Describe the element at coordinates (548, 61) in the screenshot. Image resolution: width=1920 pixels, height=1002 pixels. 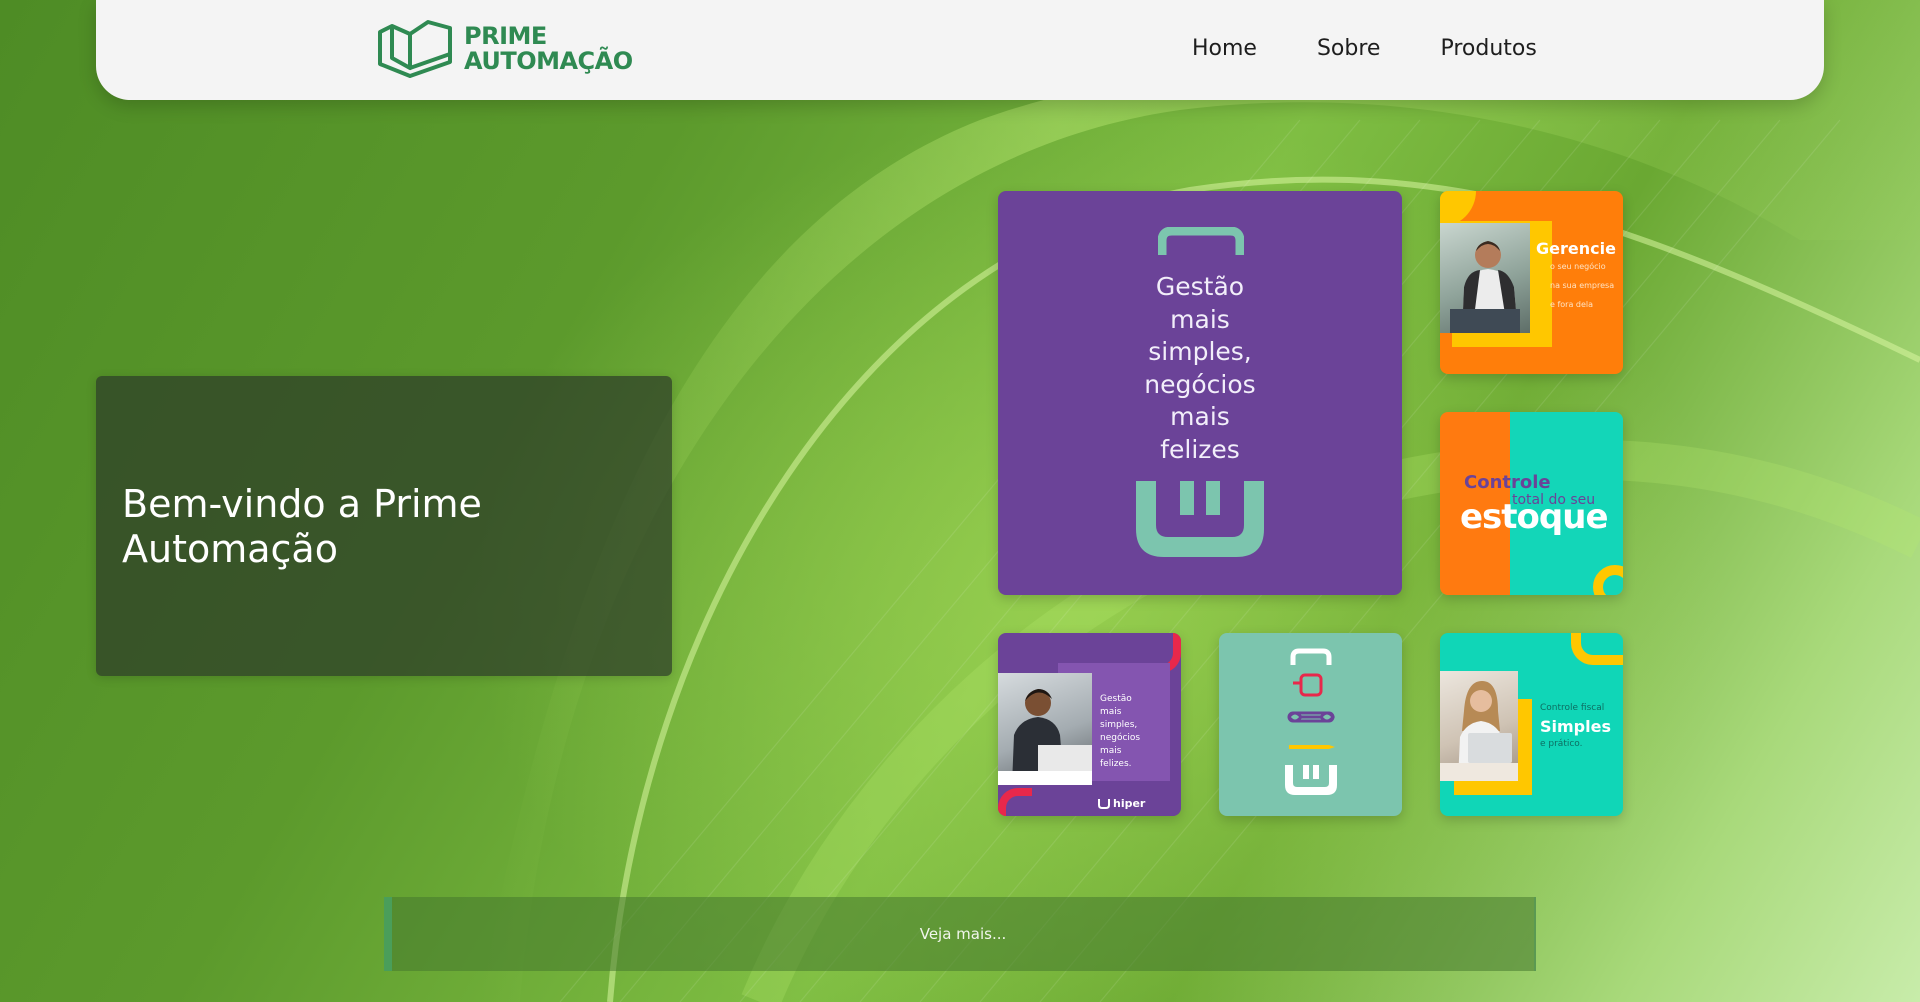
I see `brand-line2: AUTOMAÇÃO` at that location.